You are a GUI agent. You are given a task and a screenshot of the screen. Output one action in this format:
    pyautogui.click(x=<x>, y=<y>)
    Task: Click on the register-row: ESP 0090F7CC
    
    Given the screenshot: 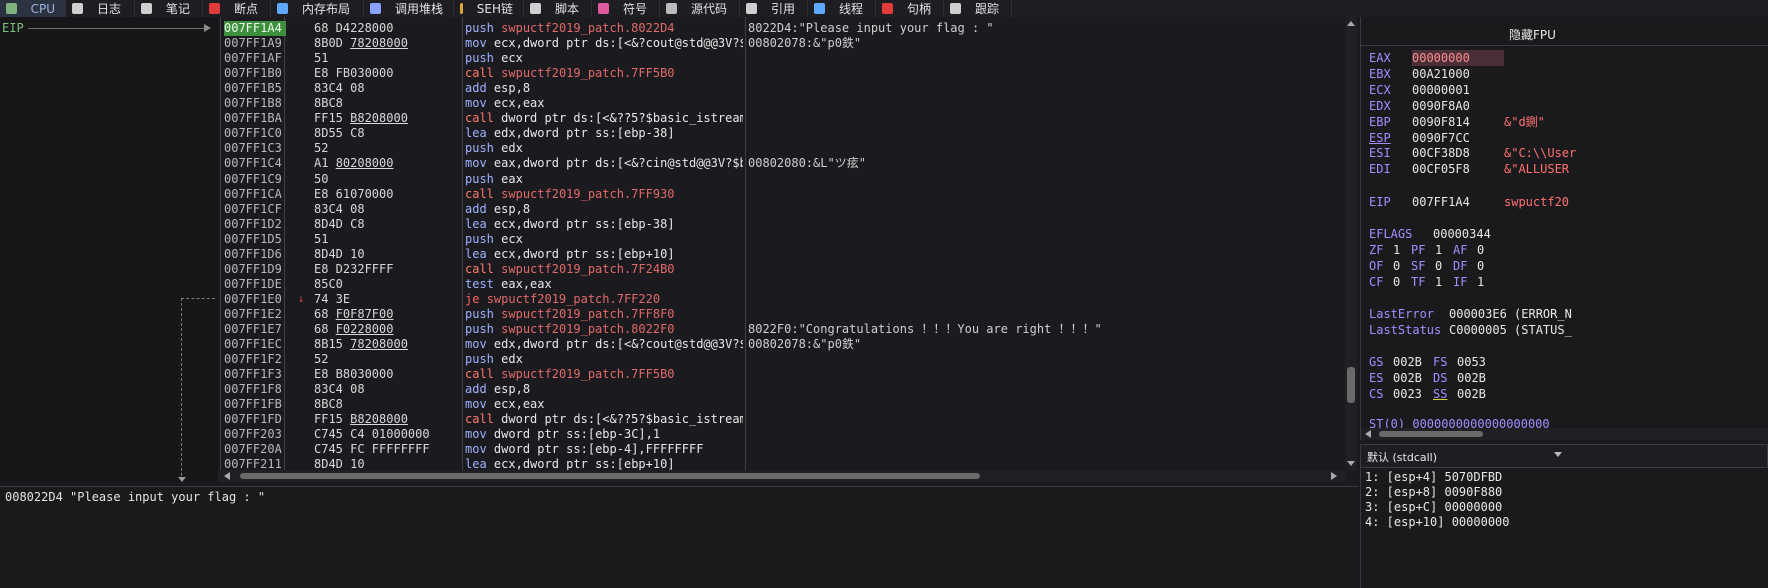 What is the action you would take?
    pyautogui.click(x=1436, y=138)
    